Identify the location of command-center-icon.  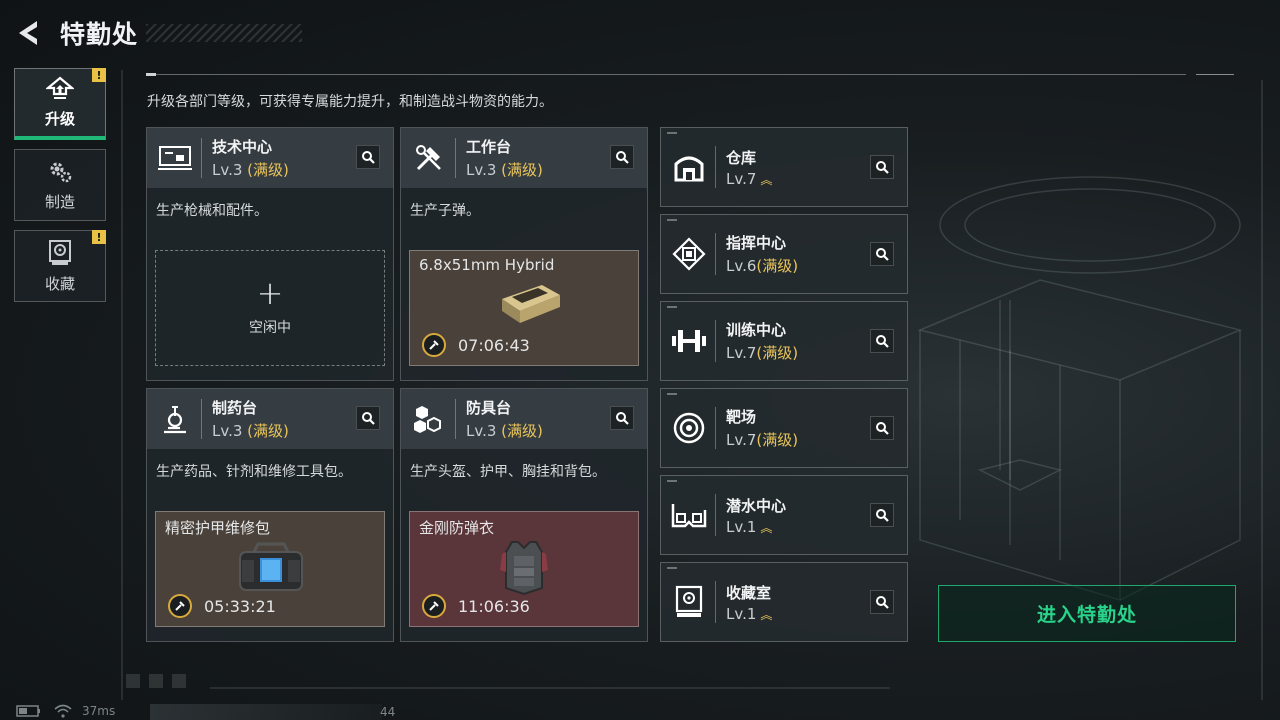
(689, 254).